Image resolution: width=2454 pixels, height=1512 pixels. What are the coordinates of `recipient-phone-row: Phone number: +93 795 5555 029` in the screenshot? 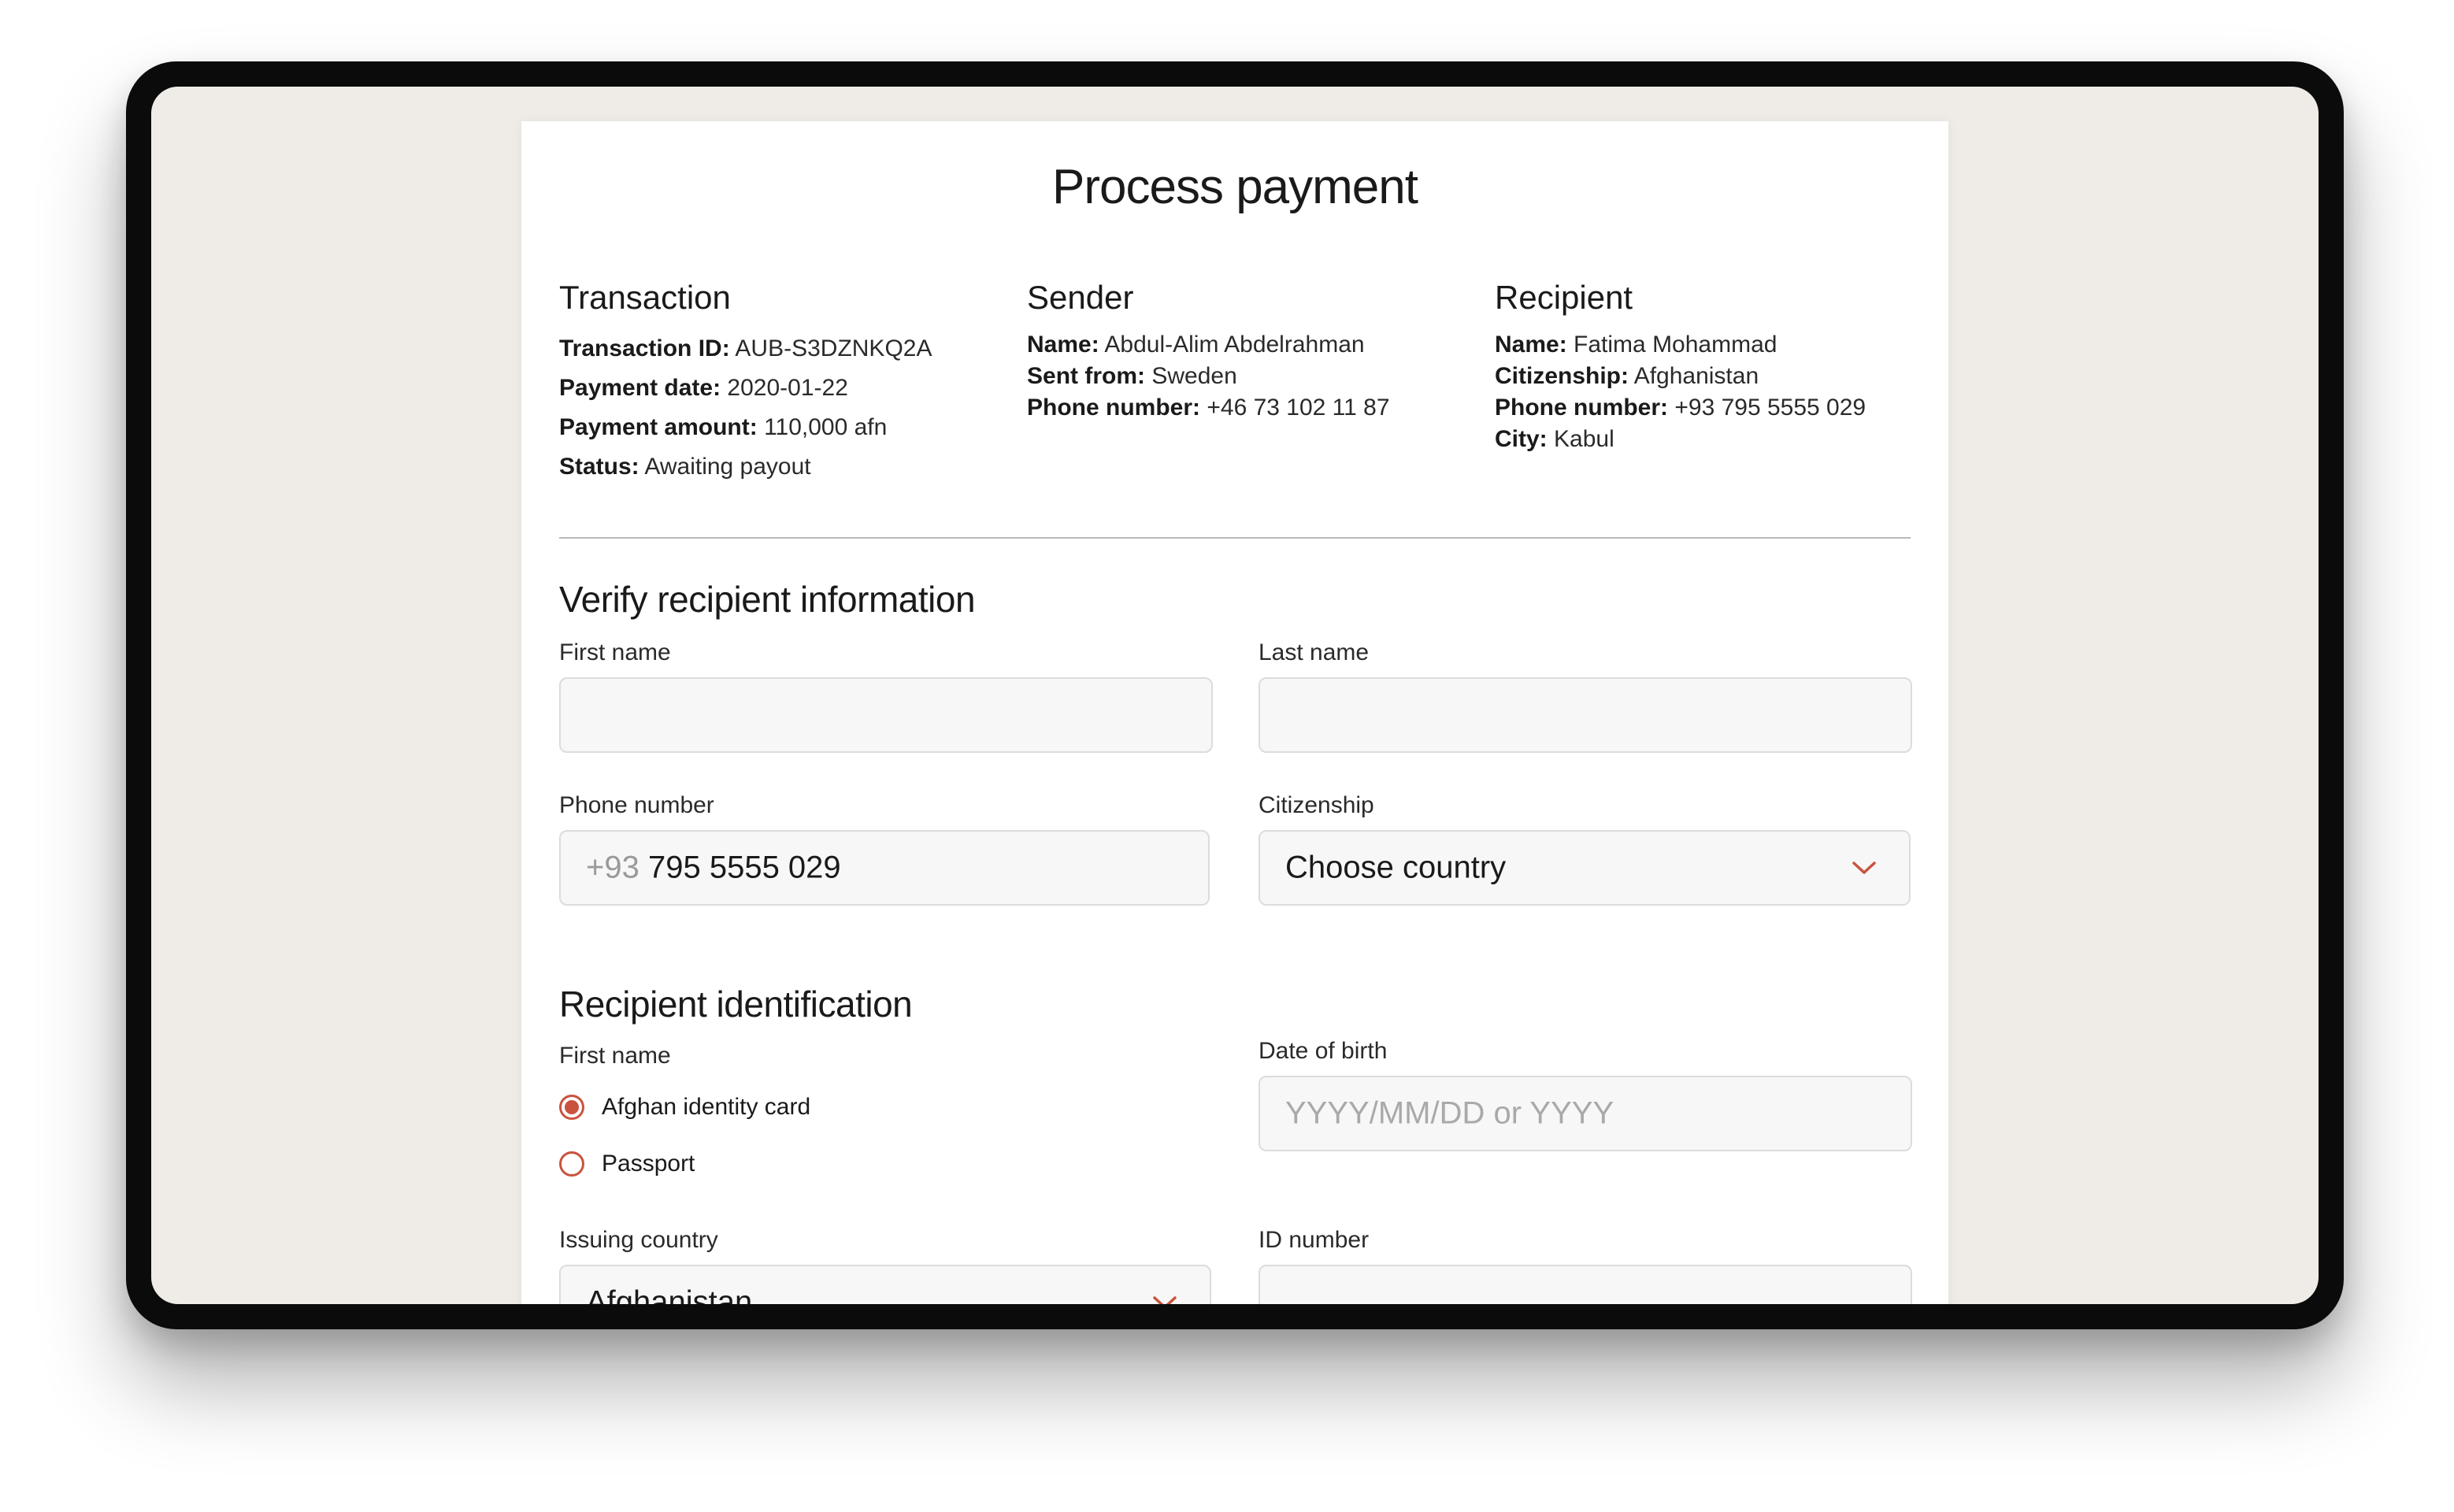 It's located at (1680, 408).